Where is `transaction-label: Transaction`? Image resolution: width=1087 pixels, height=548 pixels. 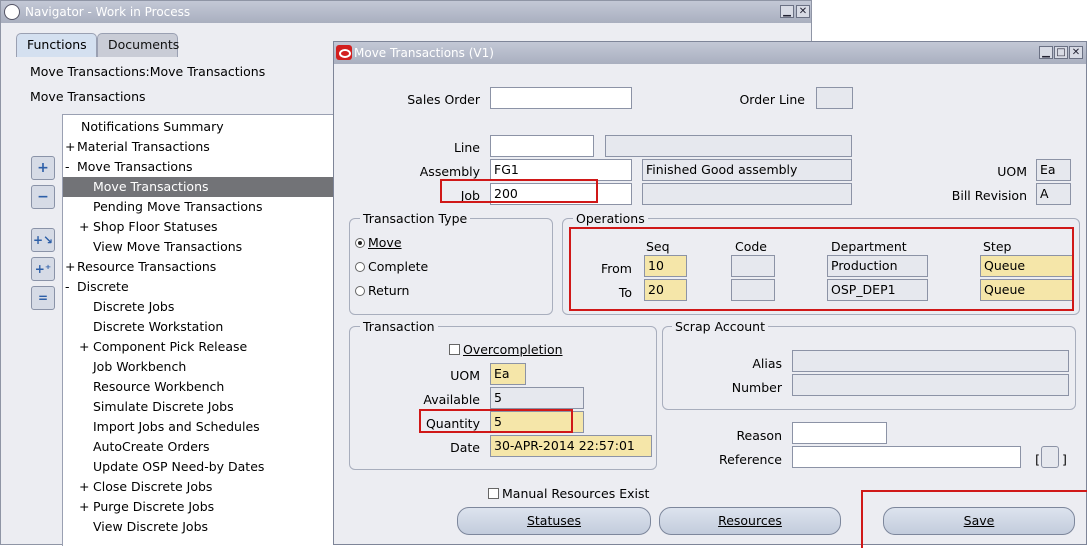 transaction-label: Transaction is located at coordinates (399, 326).